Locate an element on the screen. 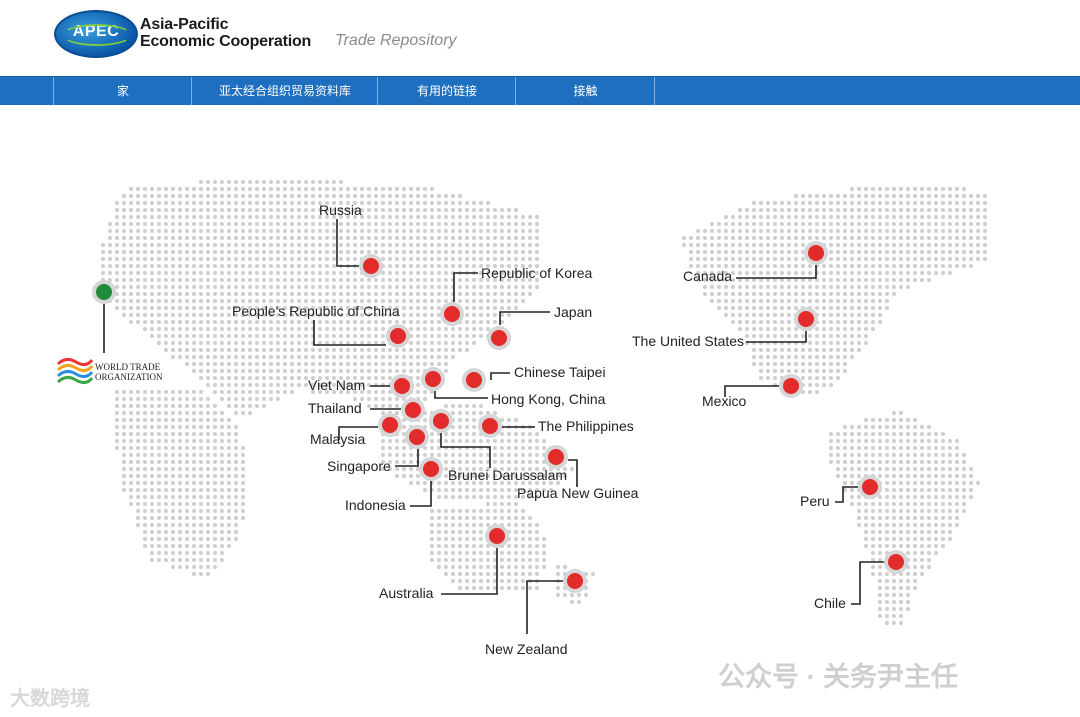 The image size is (1080, 717). marker-viet-nam is located at coordinates (402, 386).